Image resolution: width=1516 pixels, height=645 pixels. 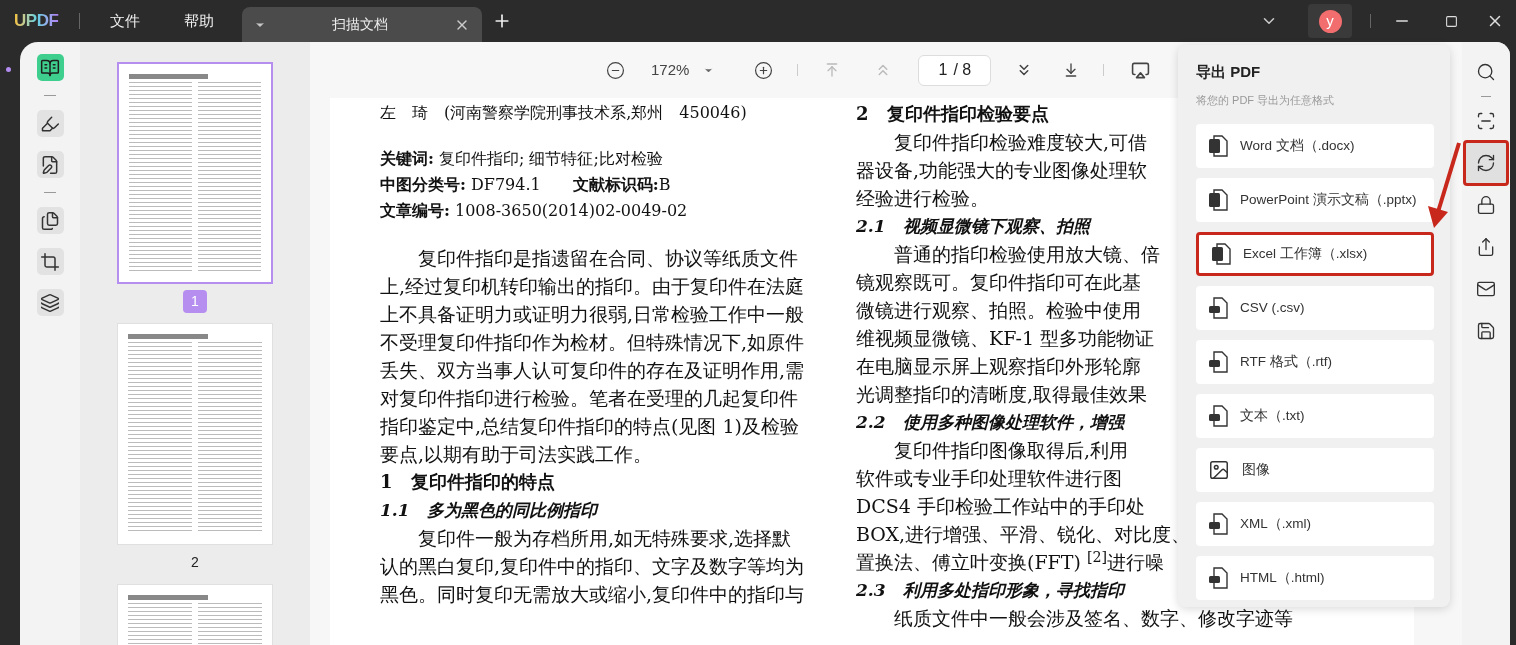 I want to click on document-text-line: 软件或专业手印处理软件进行图, so click(x=989, y=478).